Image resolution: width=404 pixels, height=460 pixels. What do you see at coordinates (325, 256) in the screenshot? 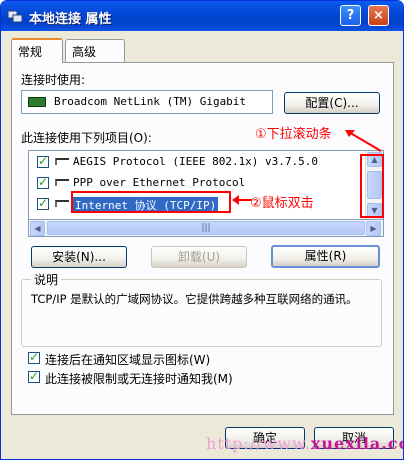
I see `properties-button: 属性(R)` at bounding box center [325, 256].